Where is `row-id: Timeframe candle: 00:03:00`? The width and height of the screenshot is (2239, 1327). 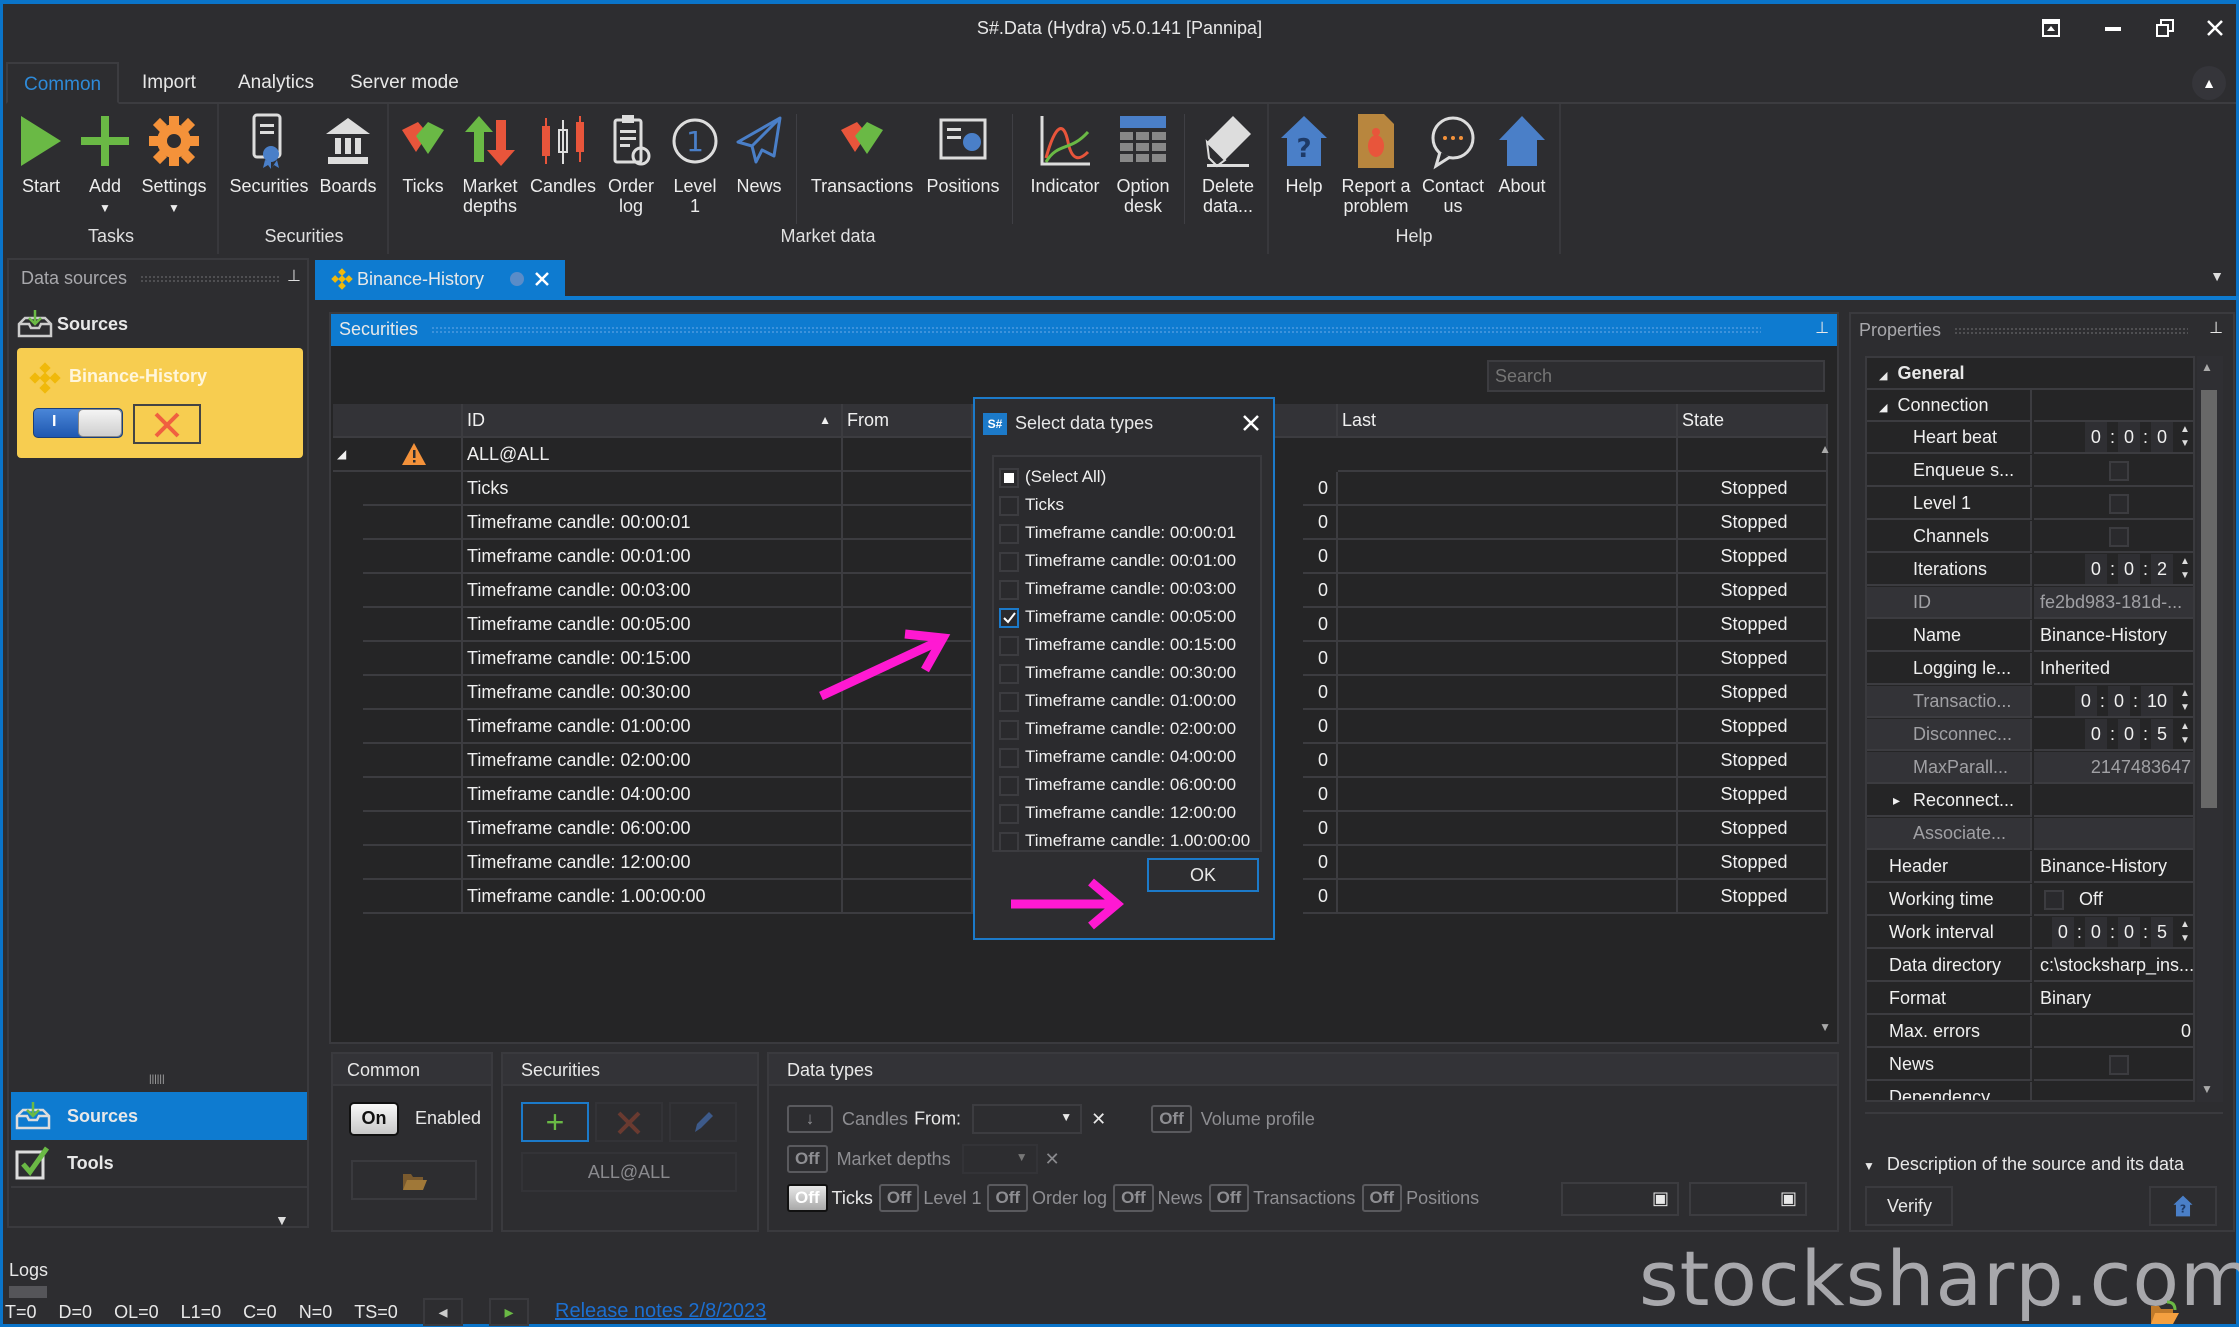 row-id: Timeframe candle: 00:03:00 is located at coordinates (653, 591).